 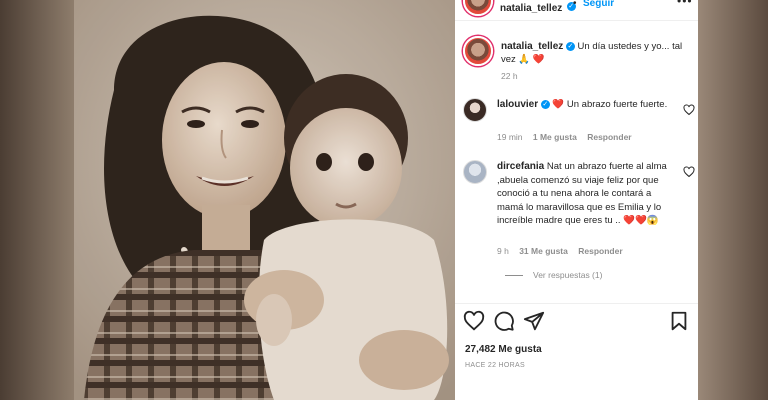 What do you see at coordinates (531, 8) in the screenshot?
I see `author-username: natalia_tellez` at bounding box center [531, 8].